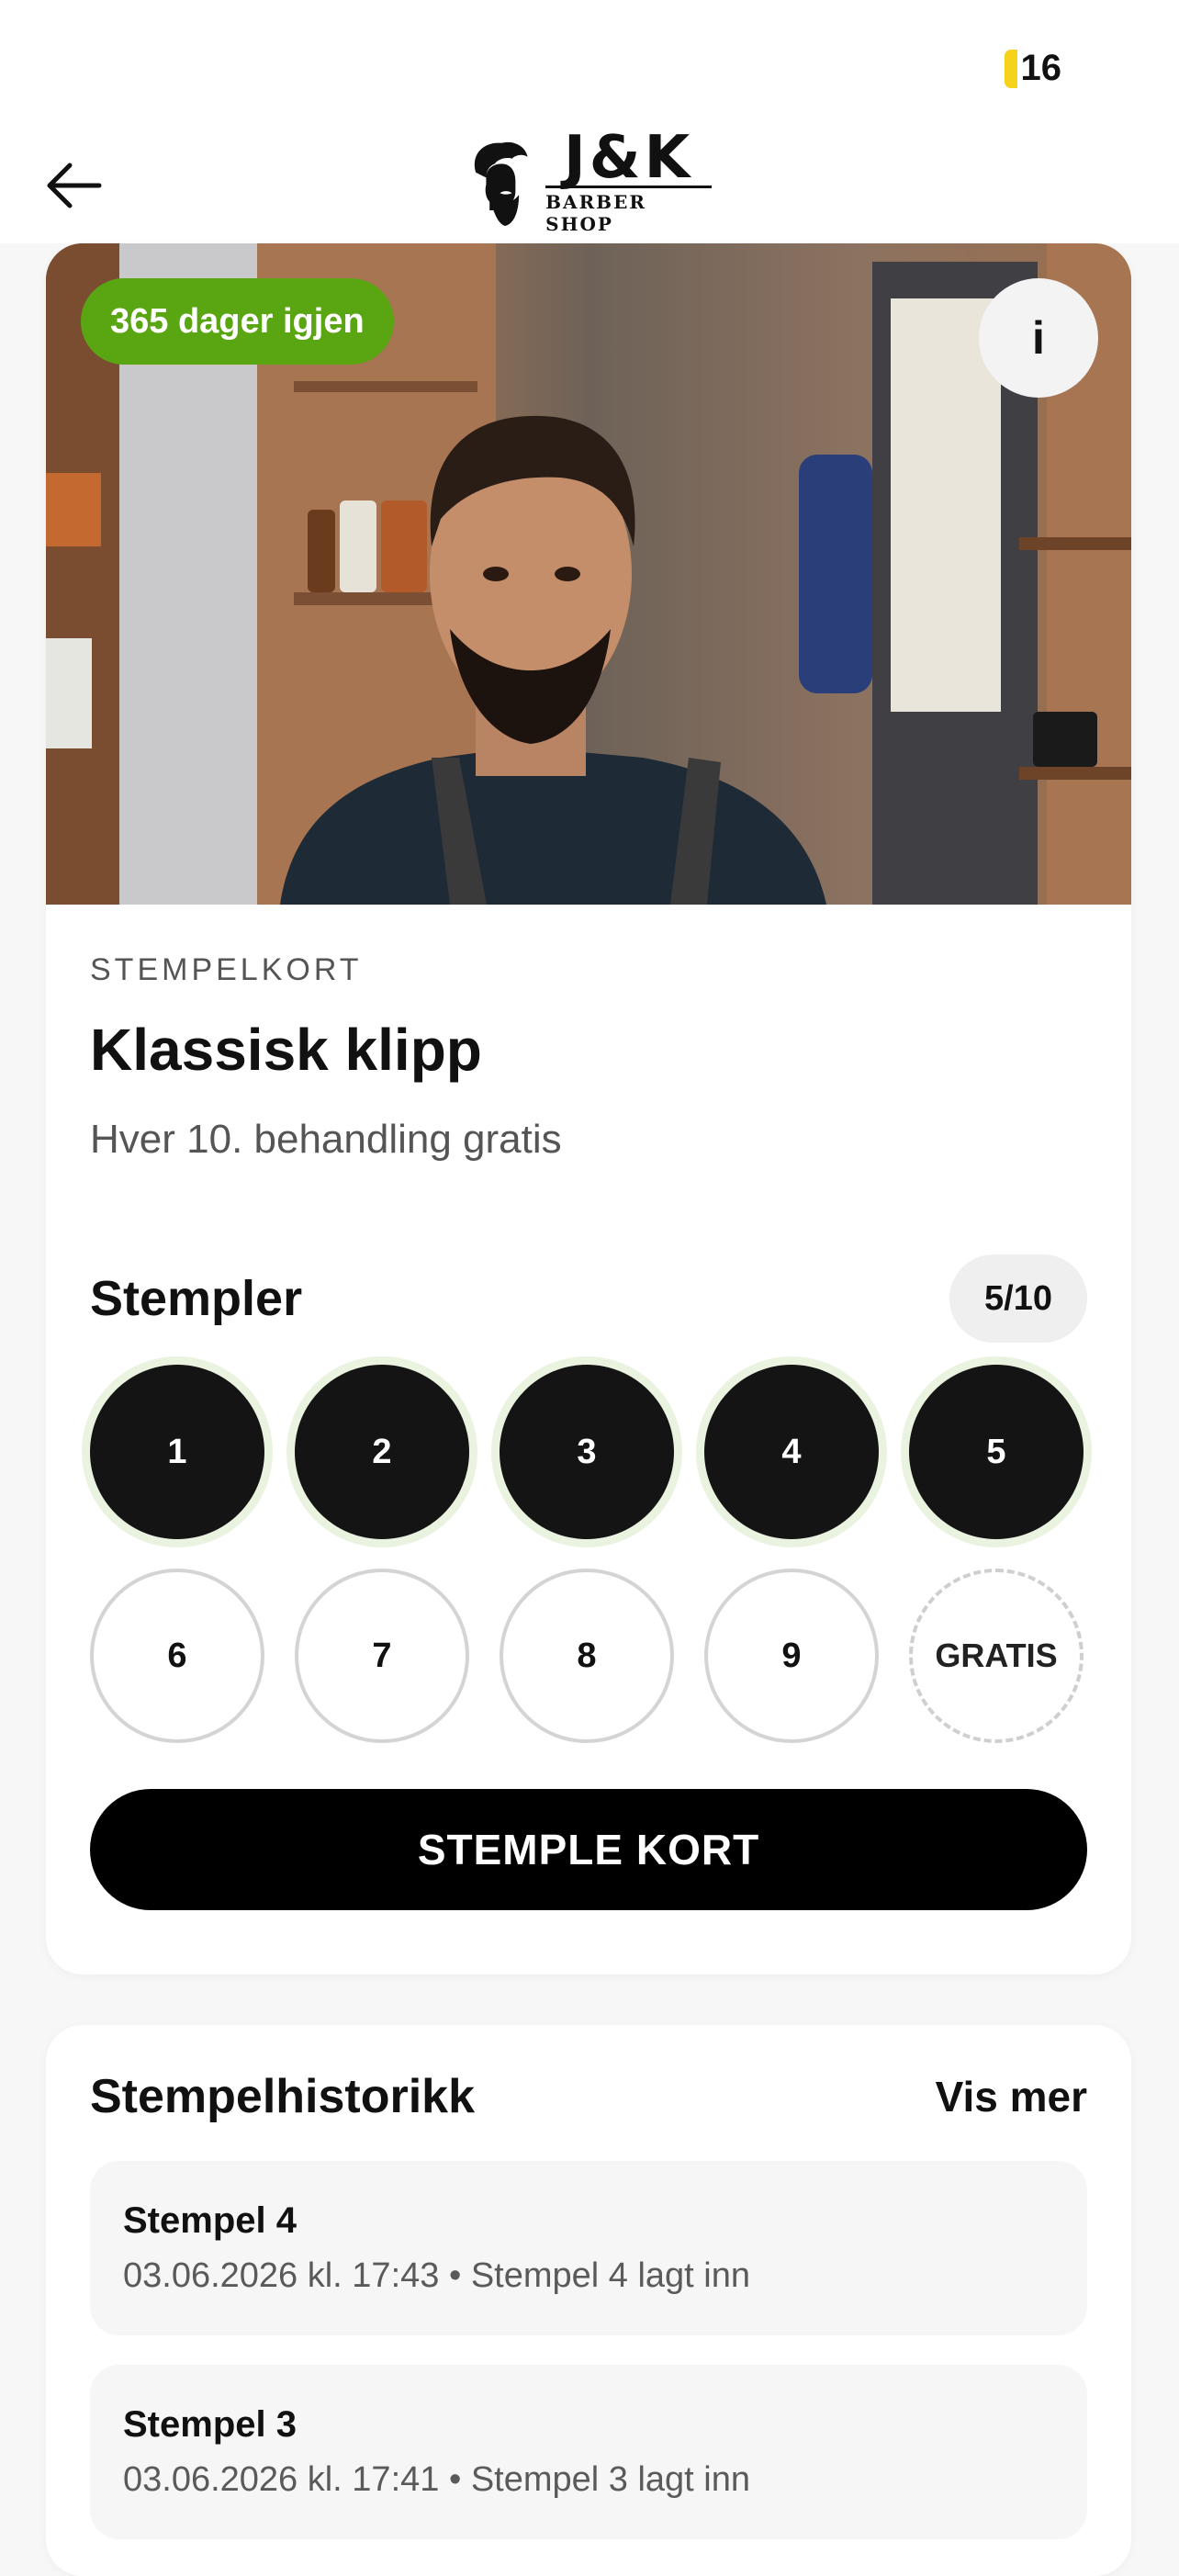 The height and width of the screenshot is (2576, 1179). Describe the element at coordinates (1010, 68) in the screenshot. I see `battery-icon` at that location.